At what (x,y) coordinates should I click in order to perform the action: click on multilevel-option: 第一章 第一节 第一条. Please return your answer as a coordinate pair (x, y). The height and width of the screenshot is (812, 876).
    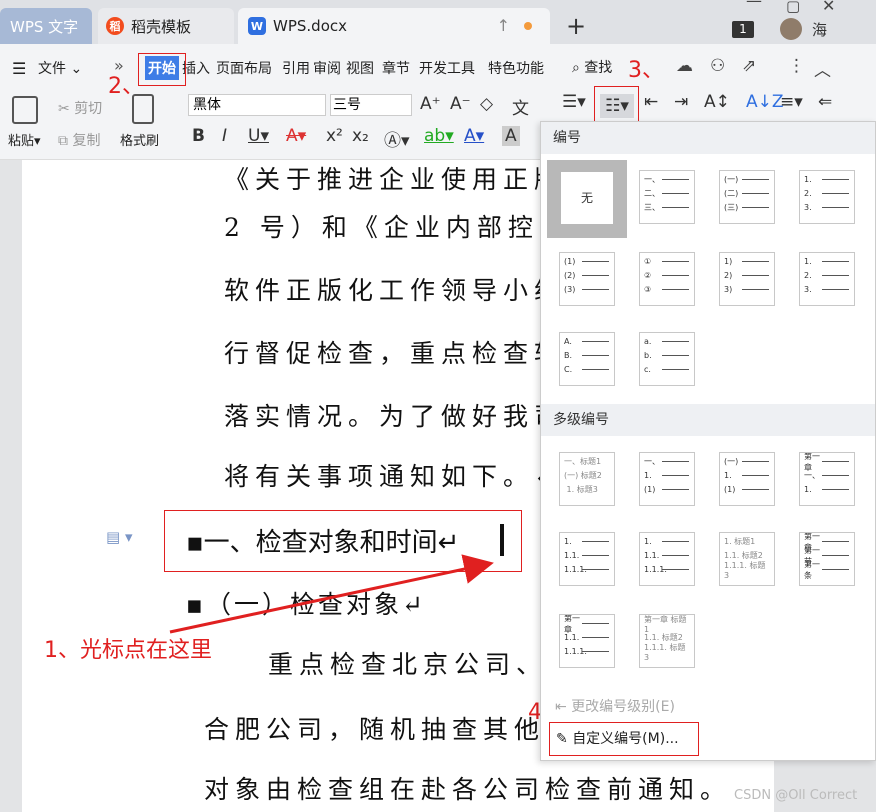
    Looking at the image, I should click on (827, 559).